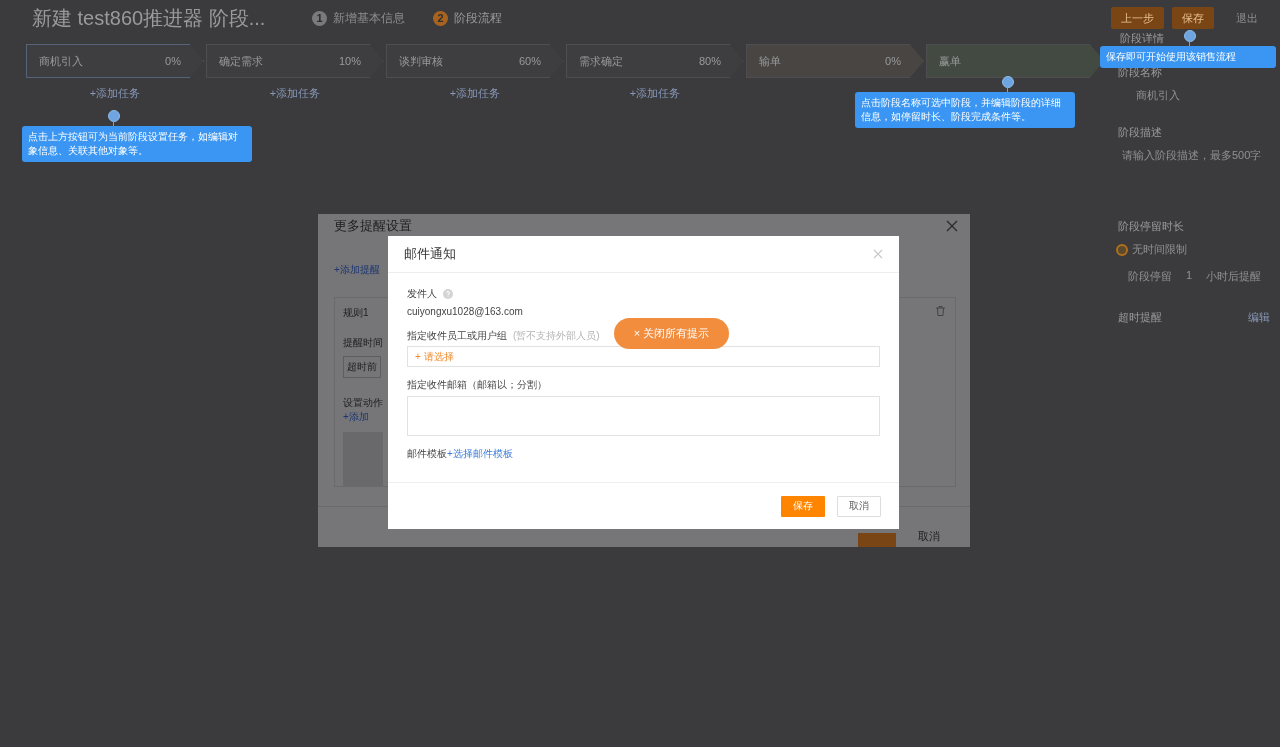 This screenshot has height=747, width=1280. Describe the element at coordinates (877, 540) in the screenshot. I see `confirm-button` at that location.